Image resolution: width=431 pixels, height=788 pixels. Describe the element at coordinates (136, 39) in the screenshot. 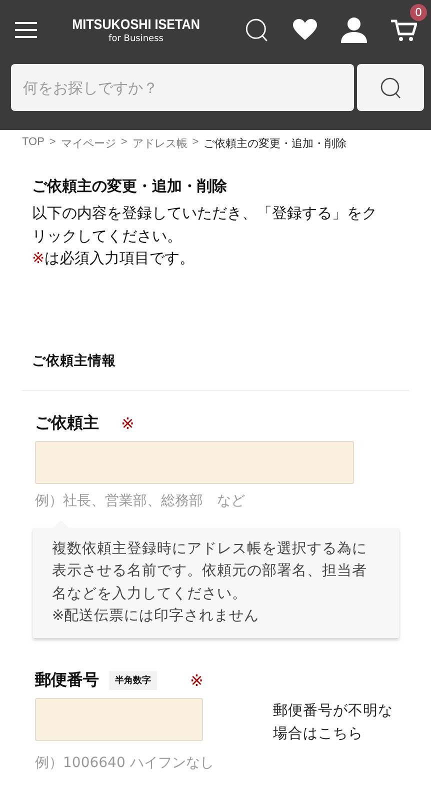

I see `logo-subtitle: for Business` at that location.